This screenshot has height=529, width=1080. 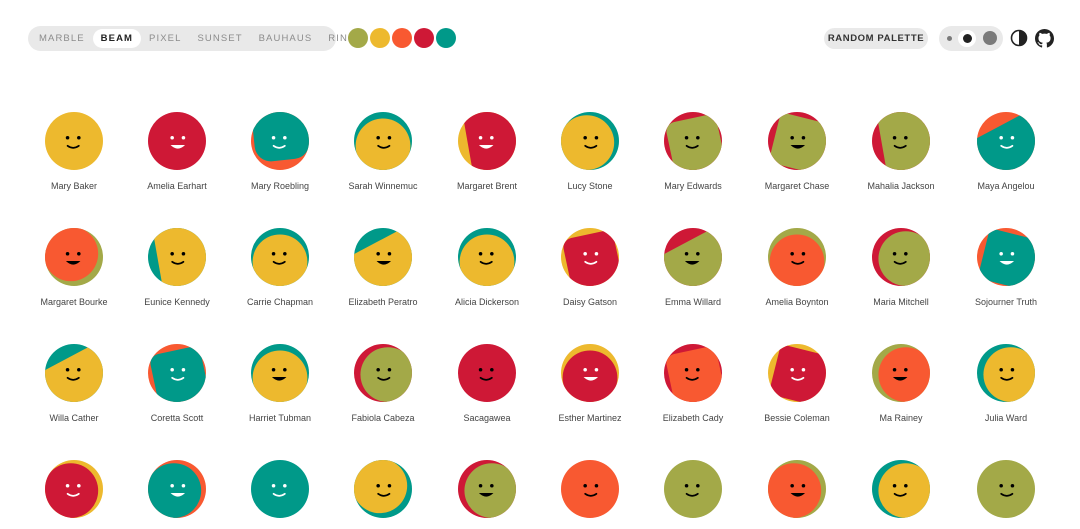 I want to click on contrast-icon, so click(x=1019, y=38).